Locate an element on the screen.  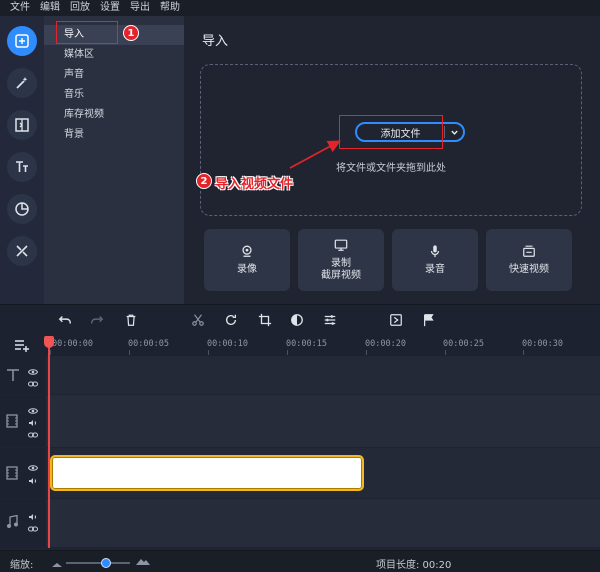
tile-label: 快速视频 is located at coordinates (529, 269).